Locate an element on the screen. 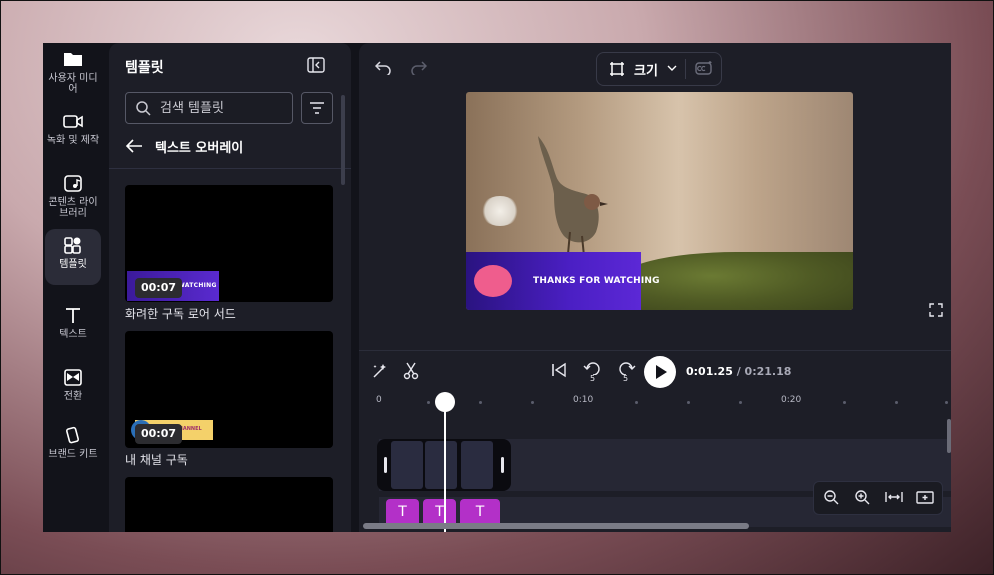 The width and height of the screenshot is (994, 575). play-button is located at coordinates (660, 372).